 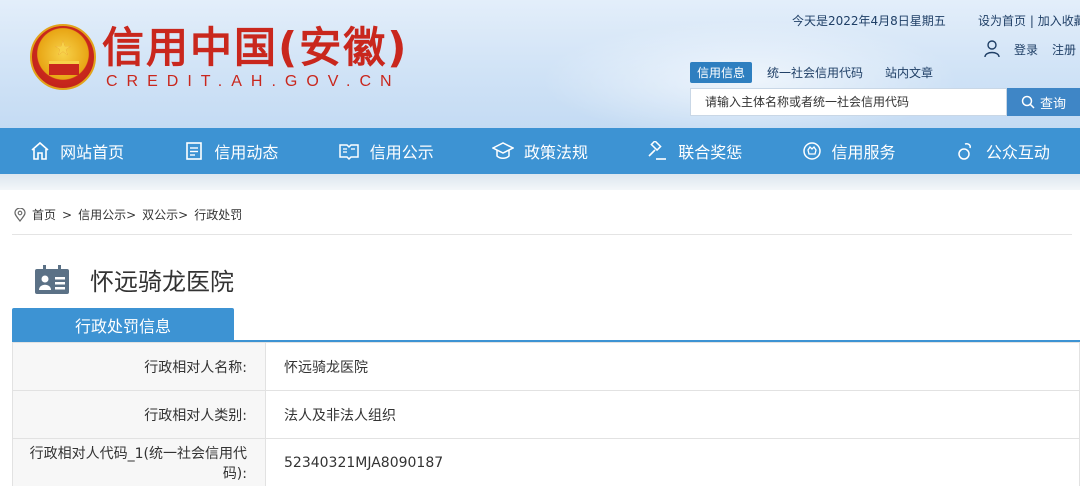 What do you see at coordinates (964, 151) in the screenshot?
I see `chat-icon` at bounding box center [964, 151].